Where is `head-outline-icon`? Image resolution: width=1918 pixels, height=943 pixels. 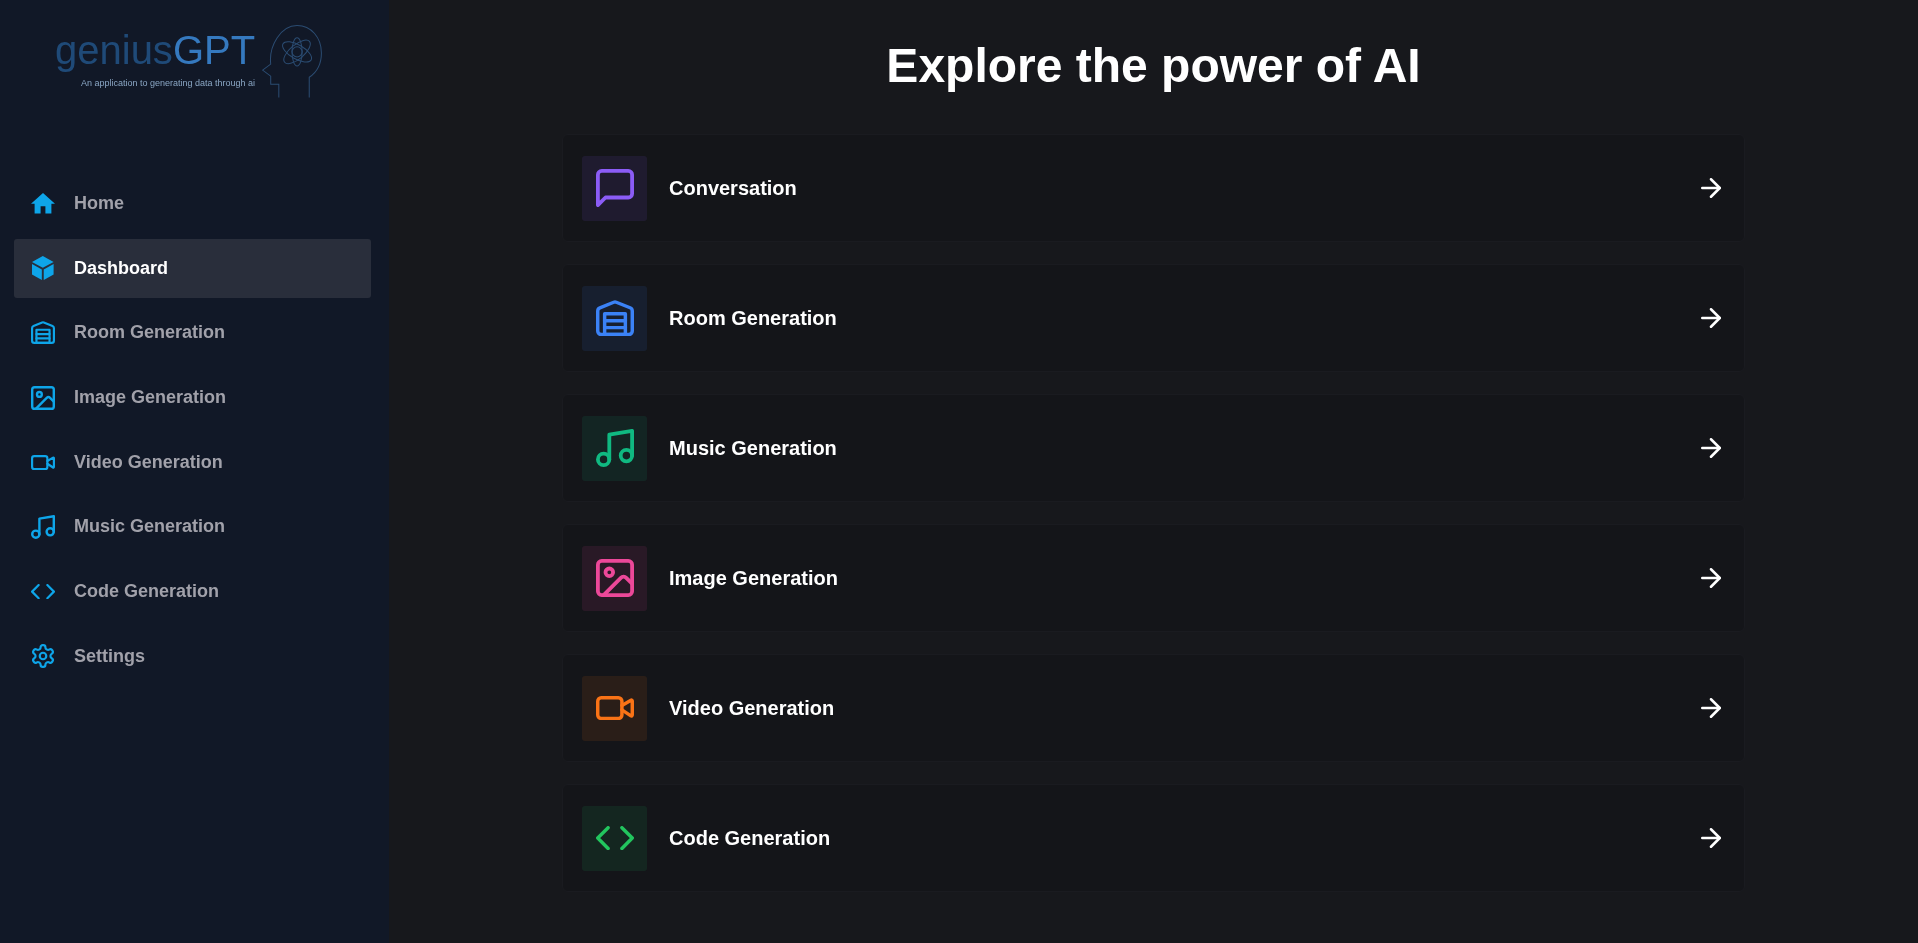
head-outline-icon is located at coordinates (292, 61).